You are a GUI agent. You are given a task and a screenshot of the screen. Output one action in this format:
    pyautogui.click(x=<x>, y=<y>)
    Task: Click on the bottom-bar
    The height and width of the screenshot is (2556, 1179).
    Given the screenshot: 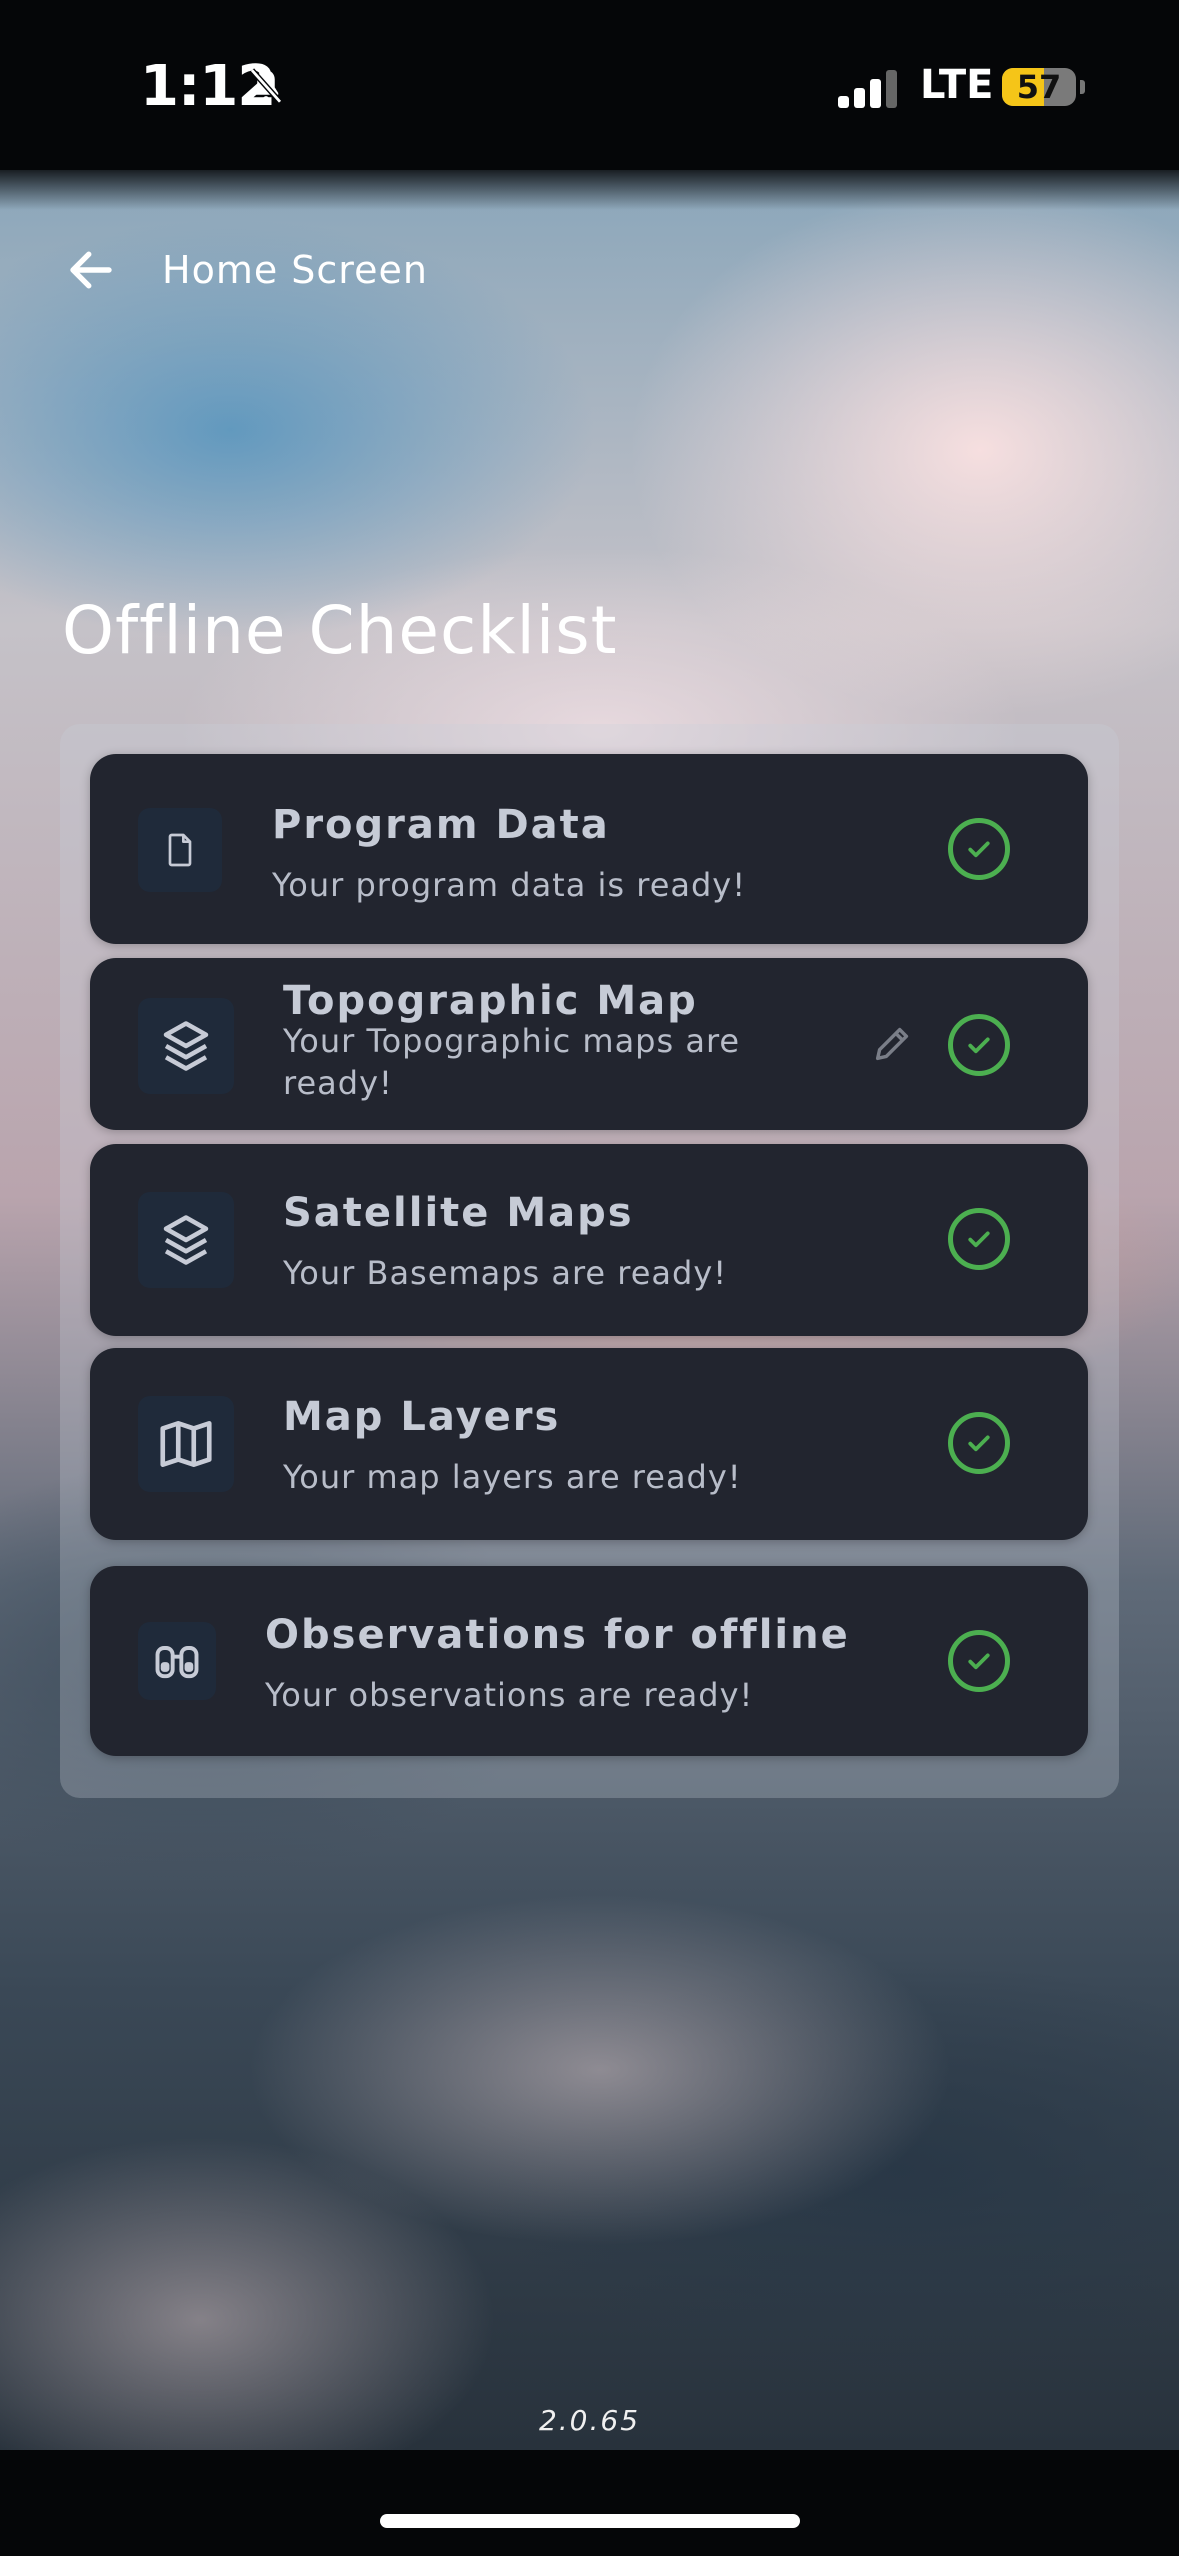 What is the action you would take?
    pyautogui.click(x=589, y=2503)
    